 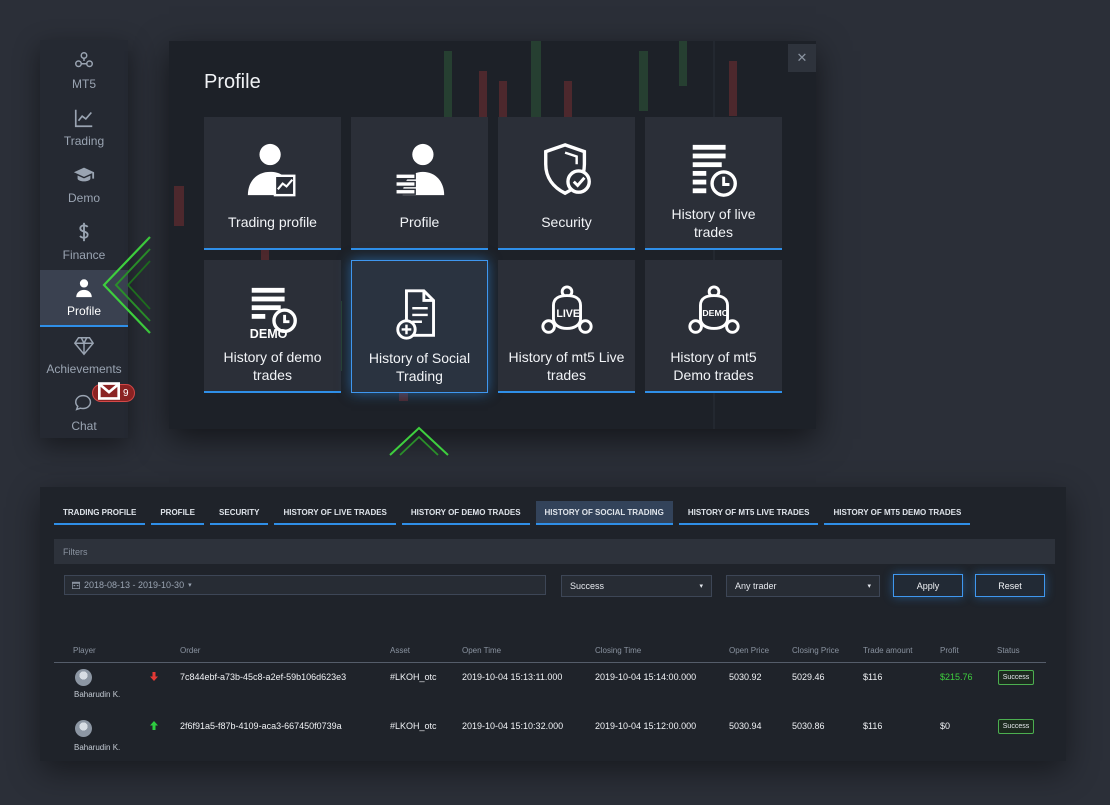 I want to click on column-header-closing-price: Closing Price, so click(x=816, y=650).